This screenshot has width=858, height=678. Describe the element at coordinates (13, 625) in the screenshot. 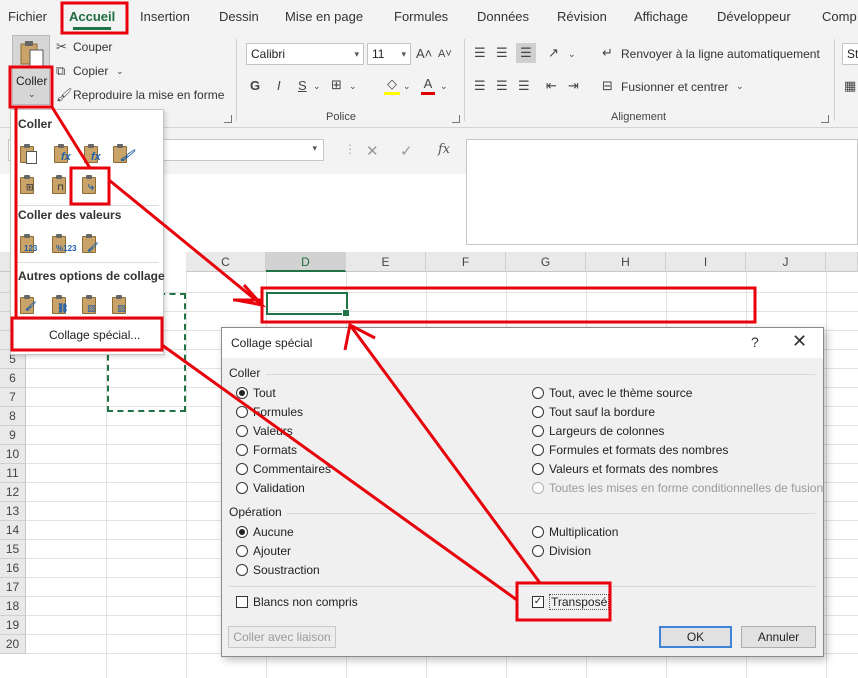

I see `row-header-19: 19` at that location.